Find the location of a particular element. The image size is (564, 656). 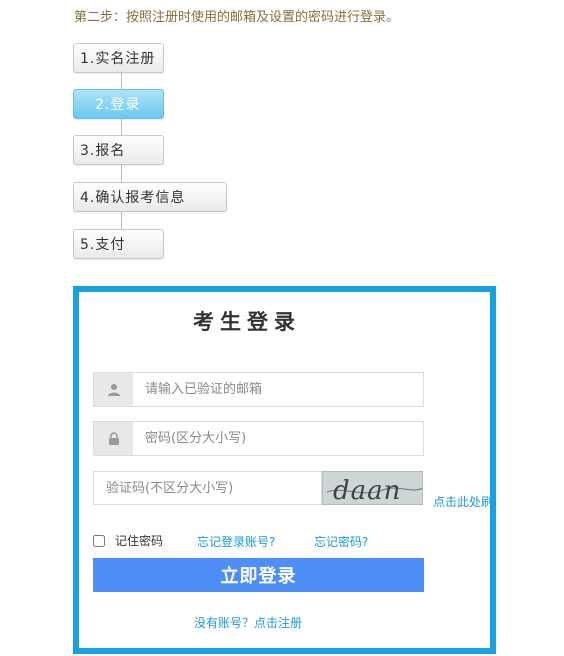

lock-icon is located at coordinates (113, 438).